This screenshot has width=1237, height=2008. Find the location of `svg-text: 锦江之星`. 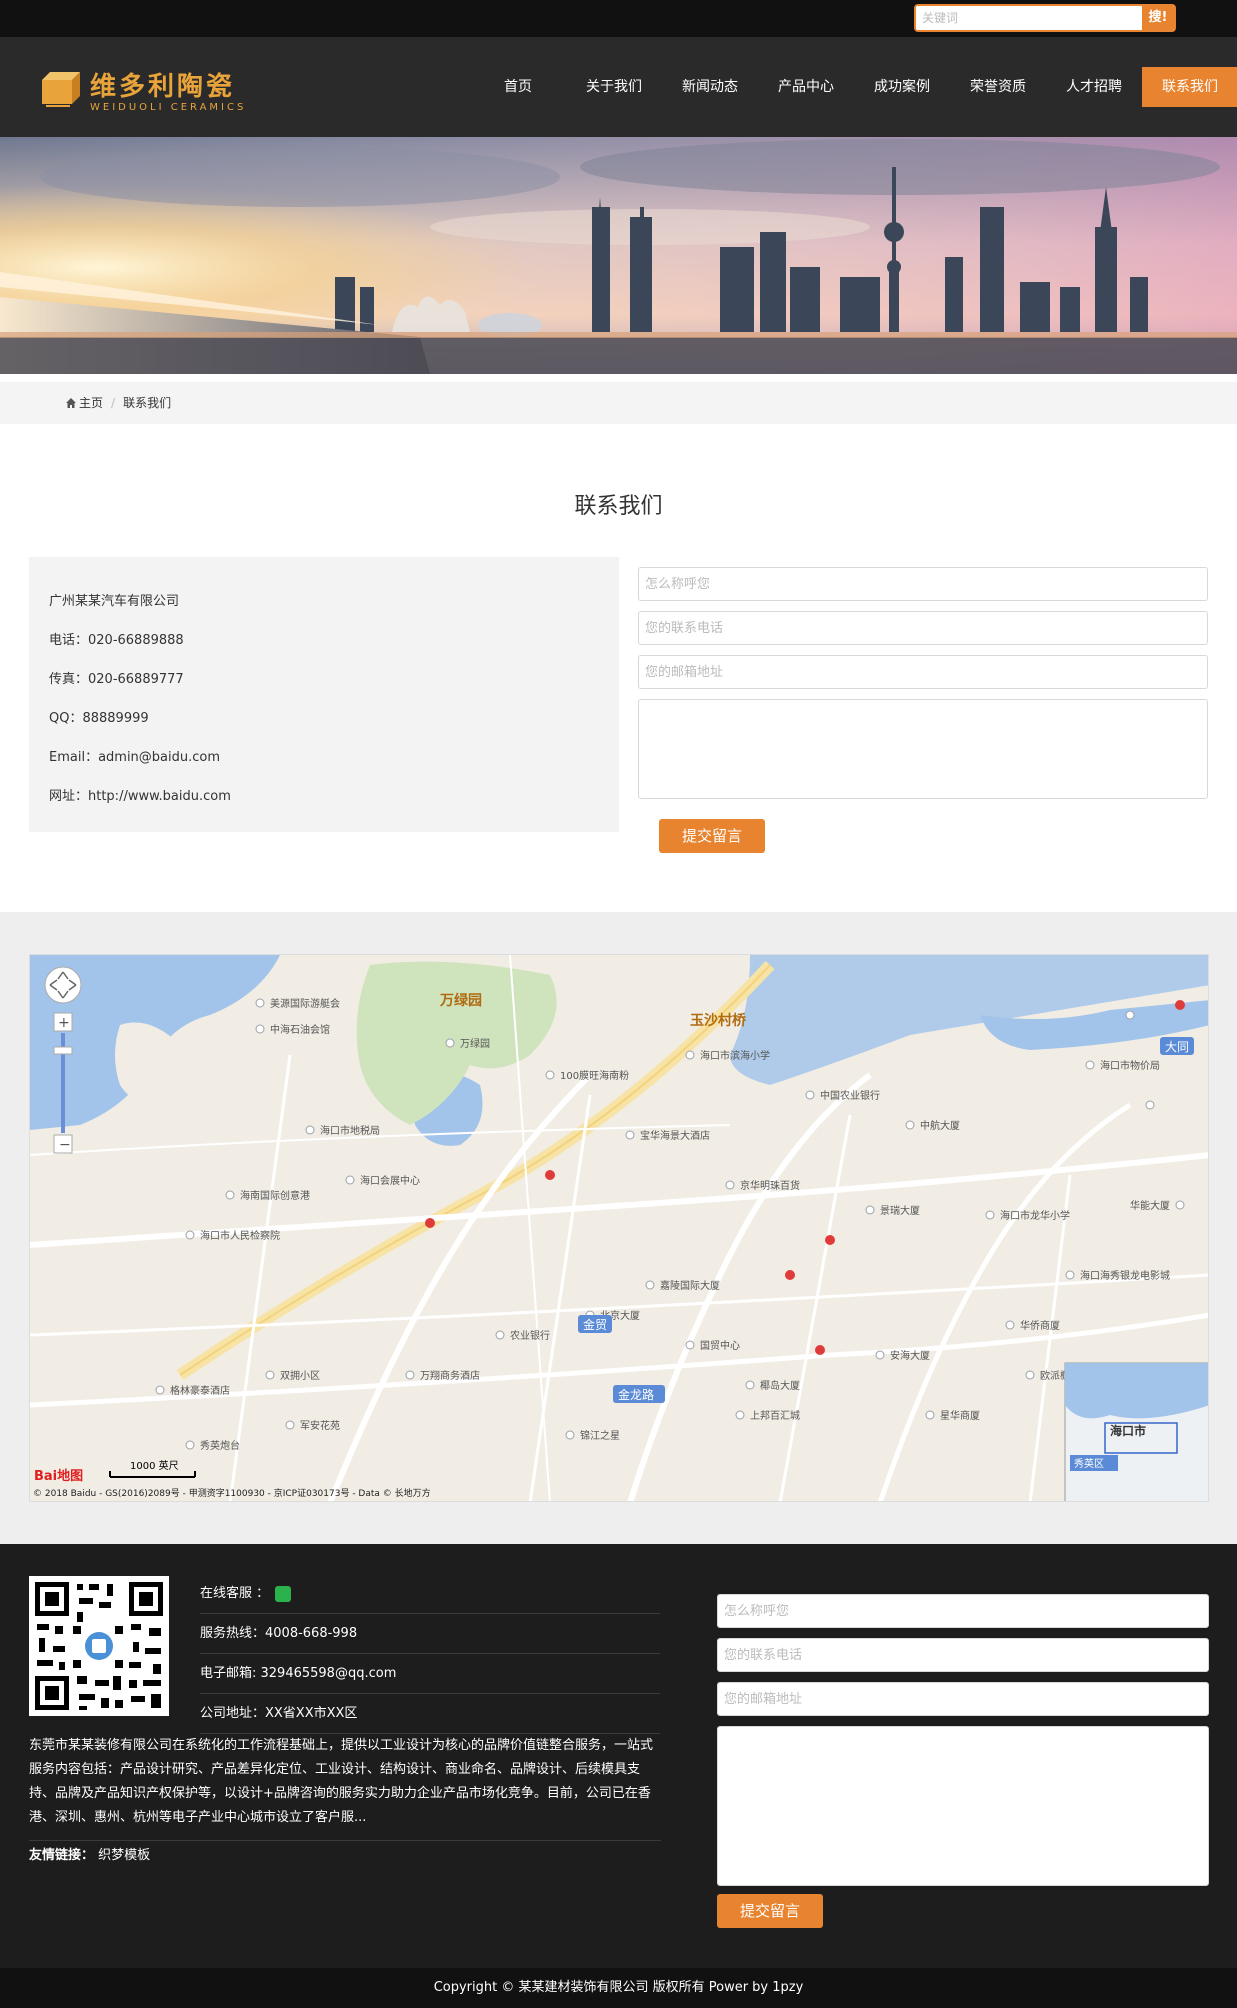

svg-text: 锦江之星 is located at coordinates (600, 1435).